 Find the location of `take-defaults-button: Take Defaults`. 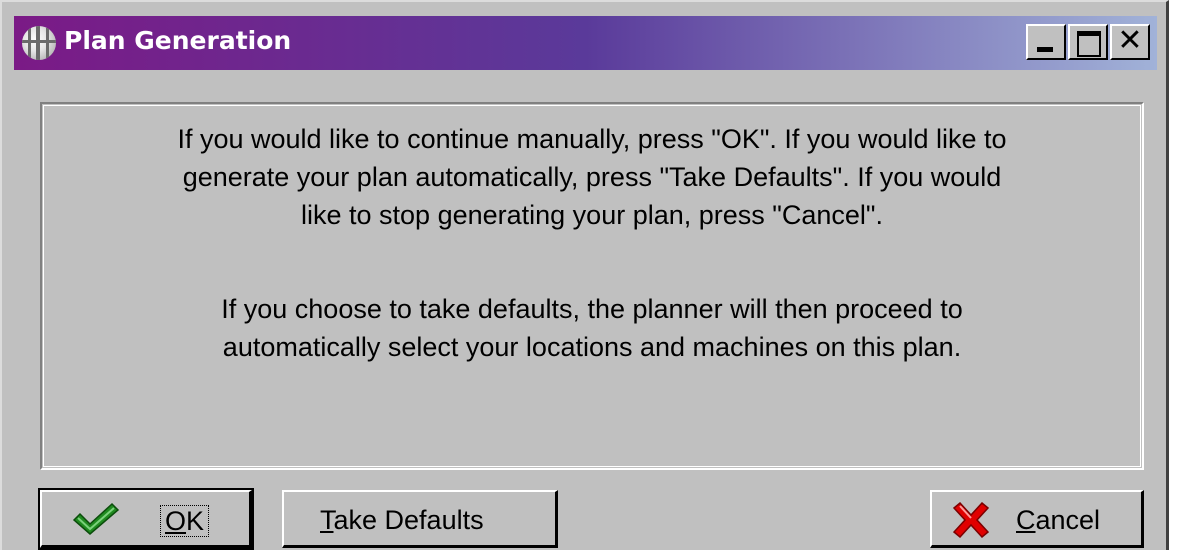

take-defaults-button: Take Defaults is located at coordinates (420, 519).